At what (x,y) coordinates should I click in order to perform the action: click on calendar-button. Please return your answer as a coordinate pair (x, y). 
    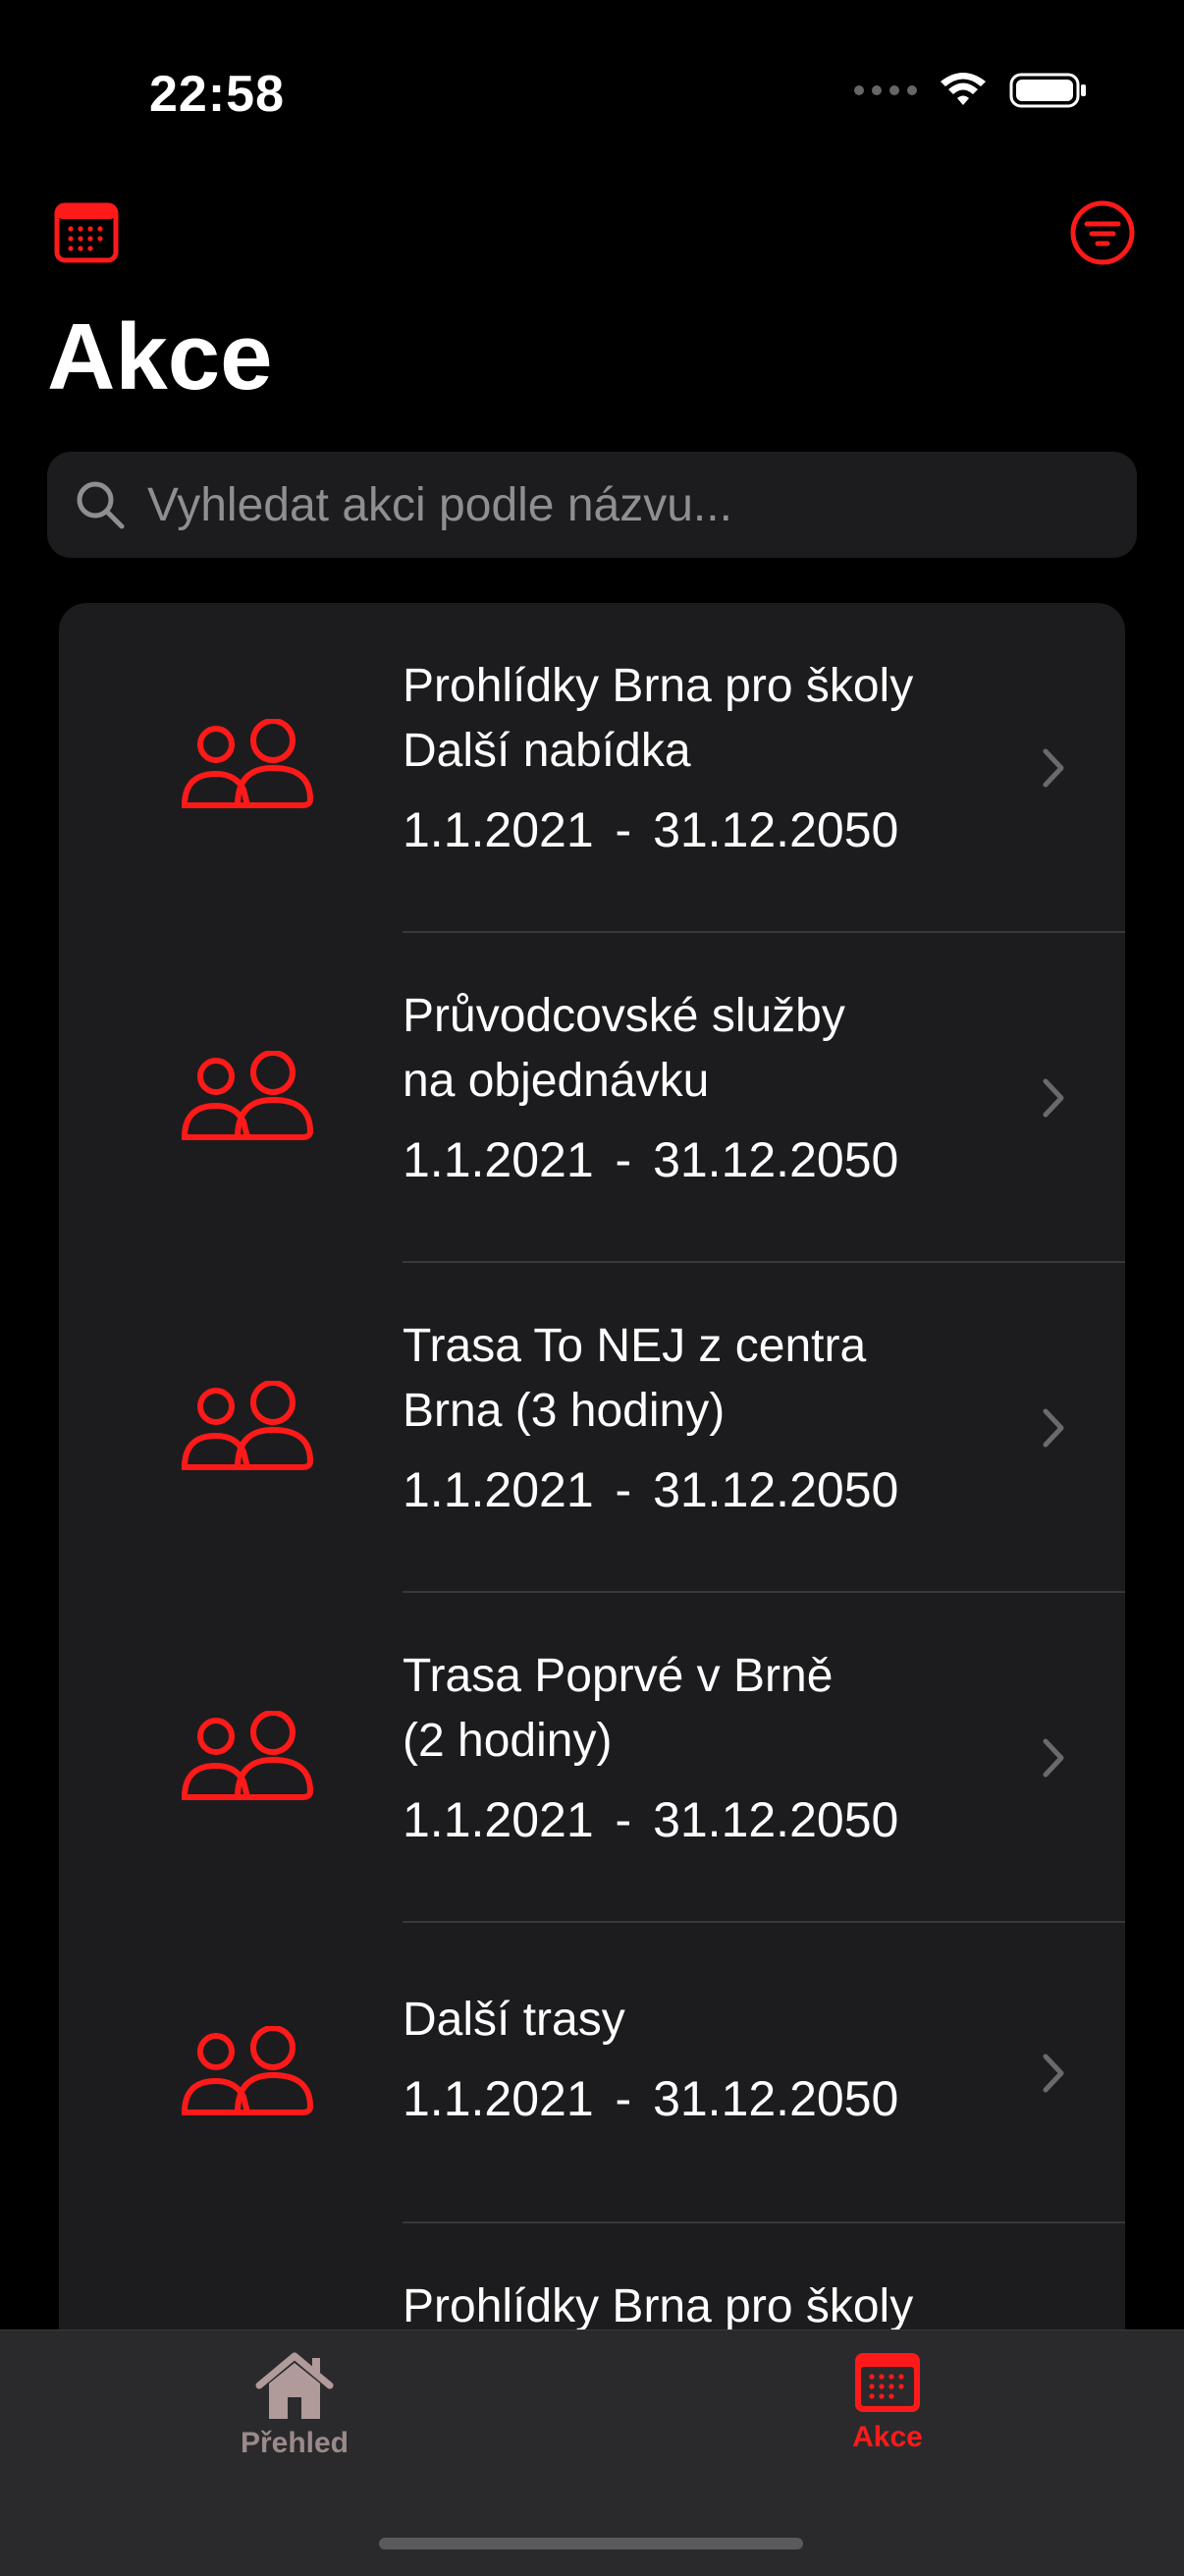
    Looking at the image, I should click on (86, 233).